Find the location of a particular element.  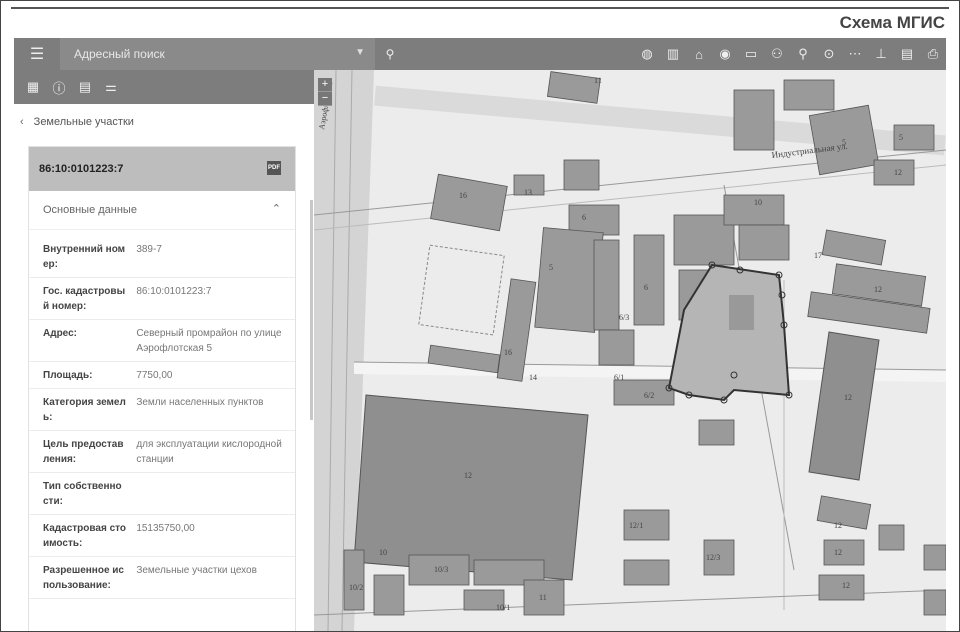

list-icon: ▤ is located at coordinates (85, 87).